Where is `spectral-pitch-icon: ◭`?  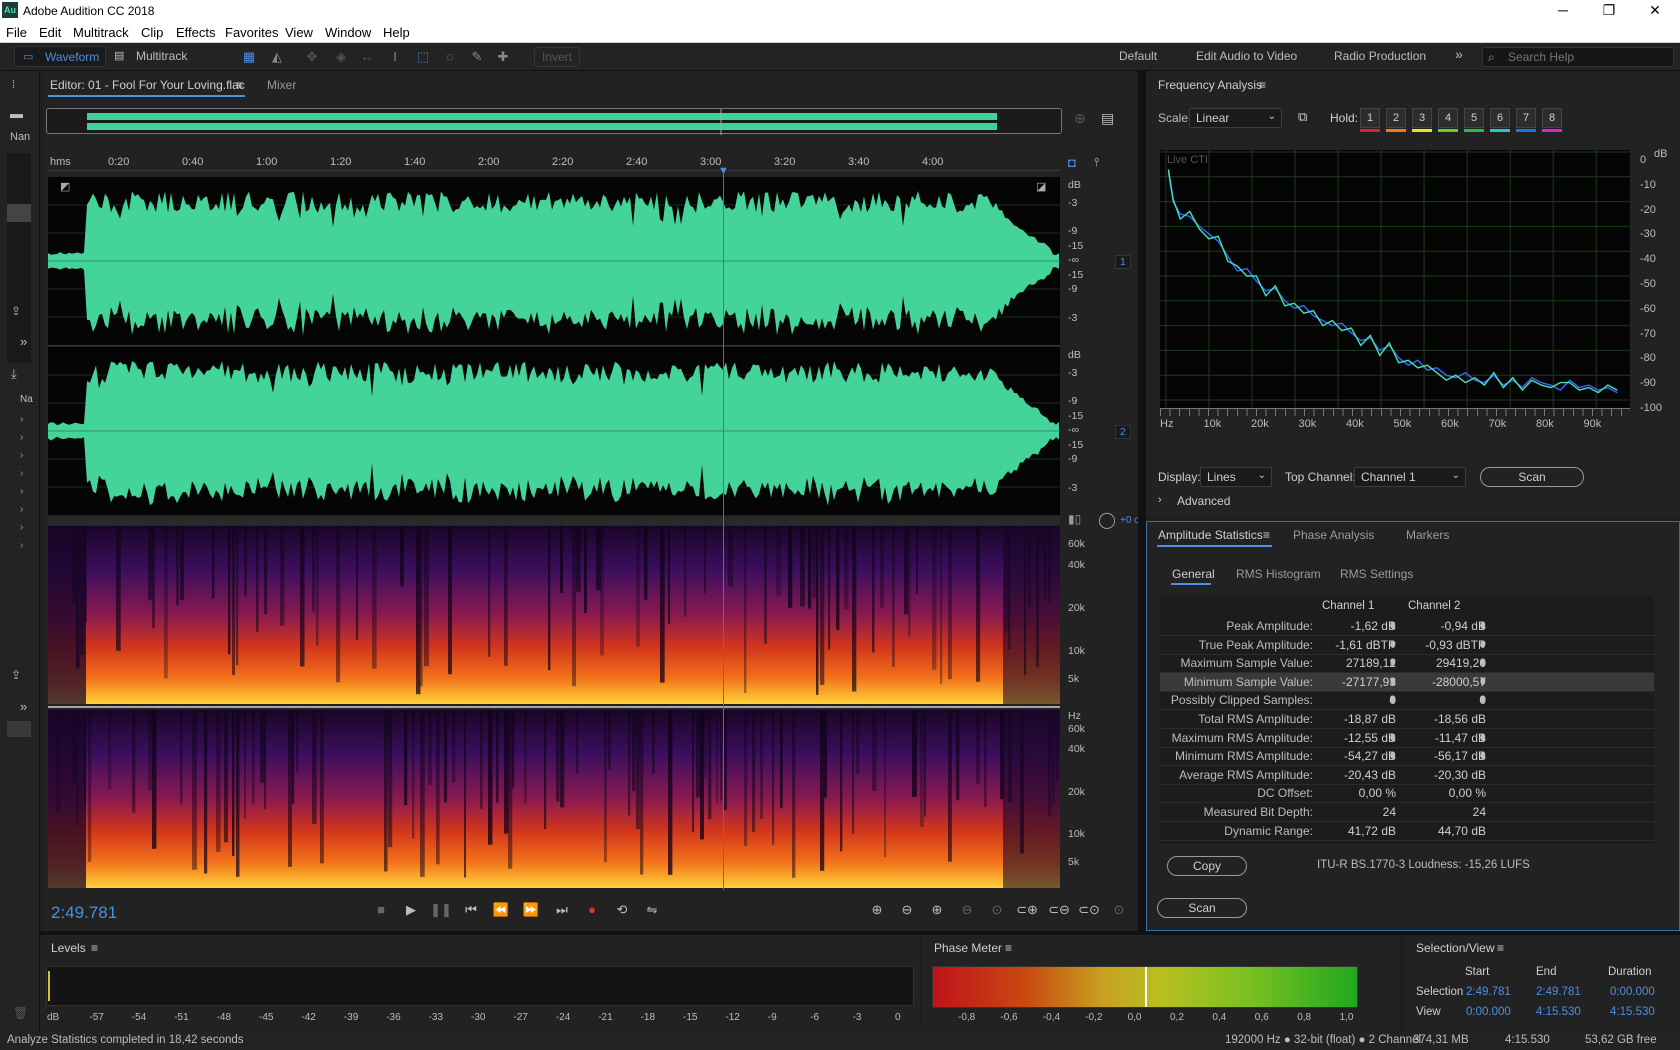
spectral-pitch-icon: ◭ is located at coordinates (277, 57).